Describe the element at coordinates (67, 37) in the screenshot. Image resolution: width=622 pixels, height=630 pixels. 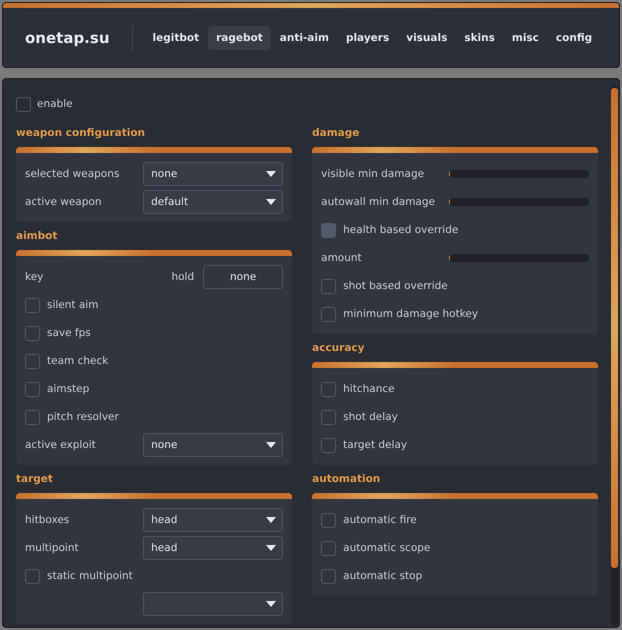
I see `brand-logo: onetap.su` at that location.